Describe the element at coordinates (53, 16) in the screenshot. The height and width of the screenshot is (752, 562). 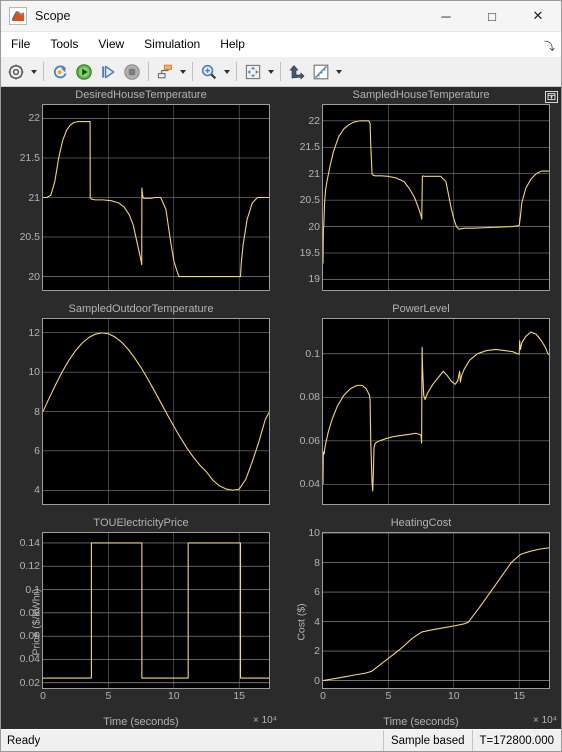
I see `window-title: Scope` at that location.